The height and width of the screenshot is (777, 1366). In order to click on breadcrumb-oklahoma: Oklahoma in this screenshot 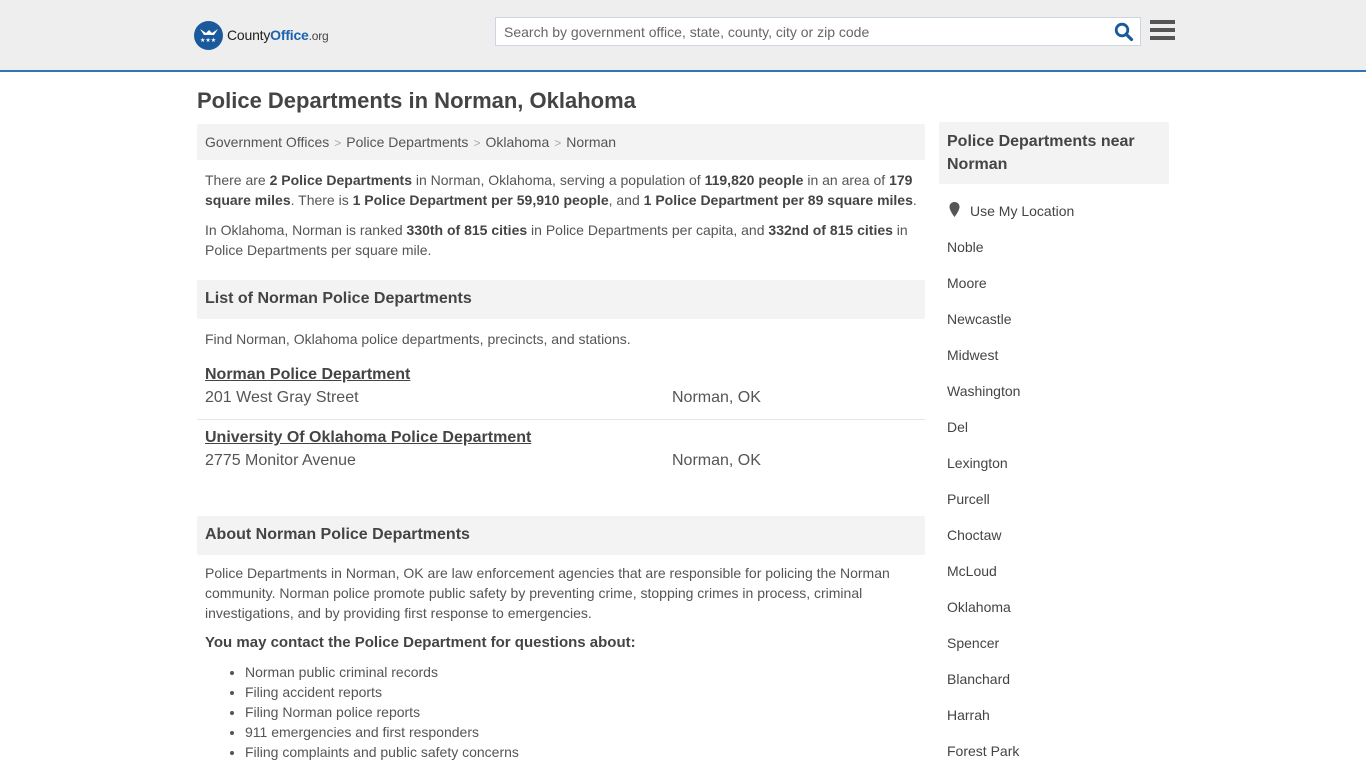, I will do `click(517, 142)`.